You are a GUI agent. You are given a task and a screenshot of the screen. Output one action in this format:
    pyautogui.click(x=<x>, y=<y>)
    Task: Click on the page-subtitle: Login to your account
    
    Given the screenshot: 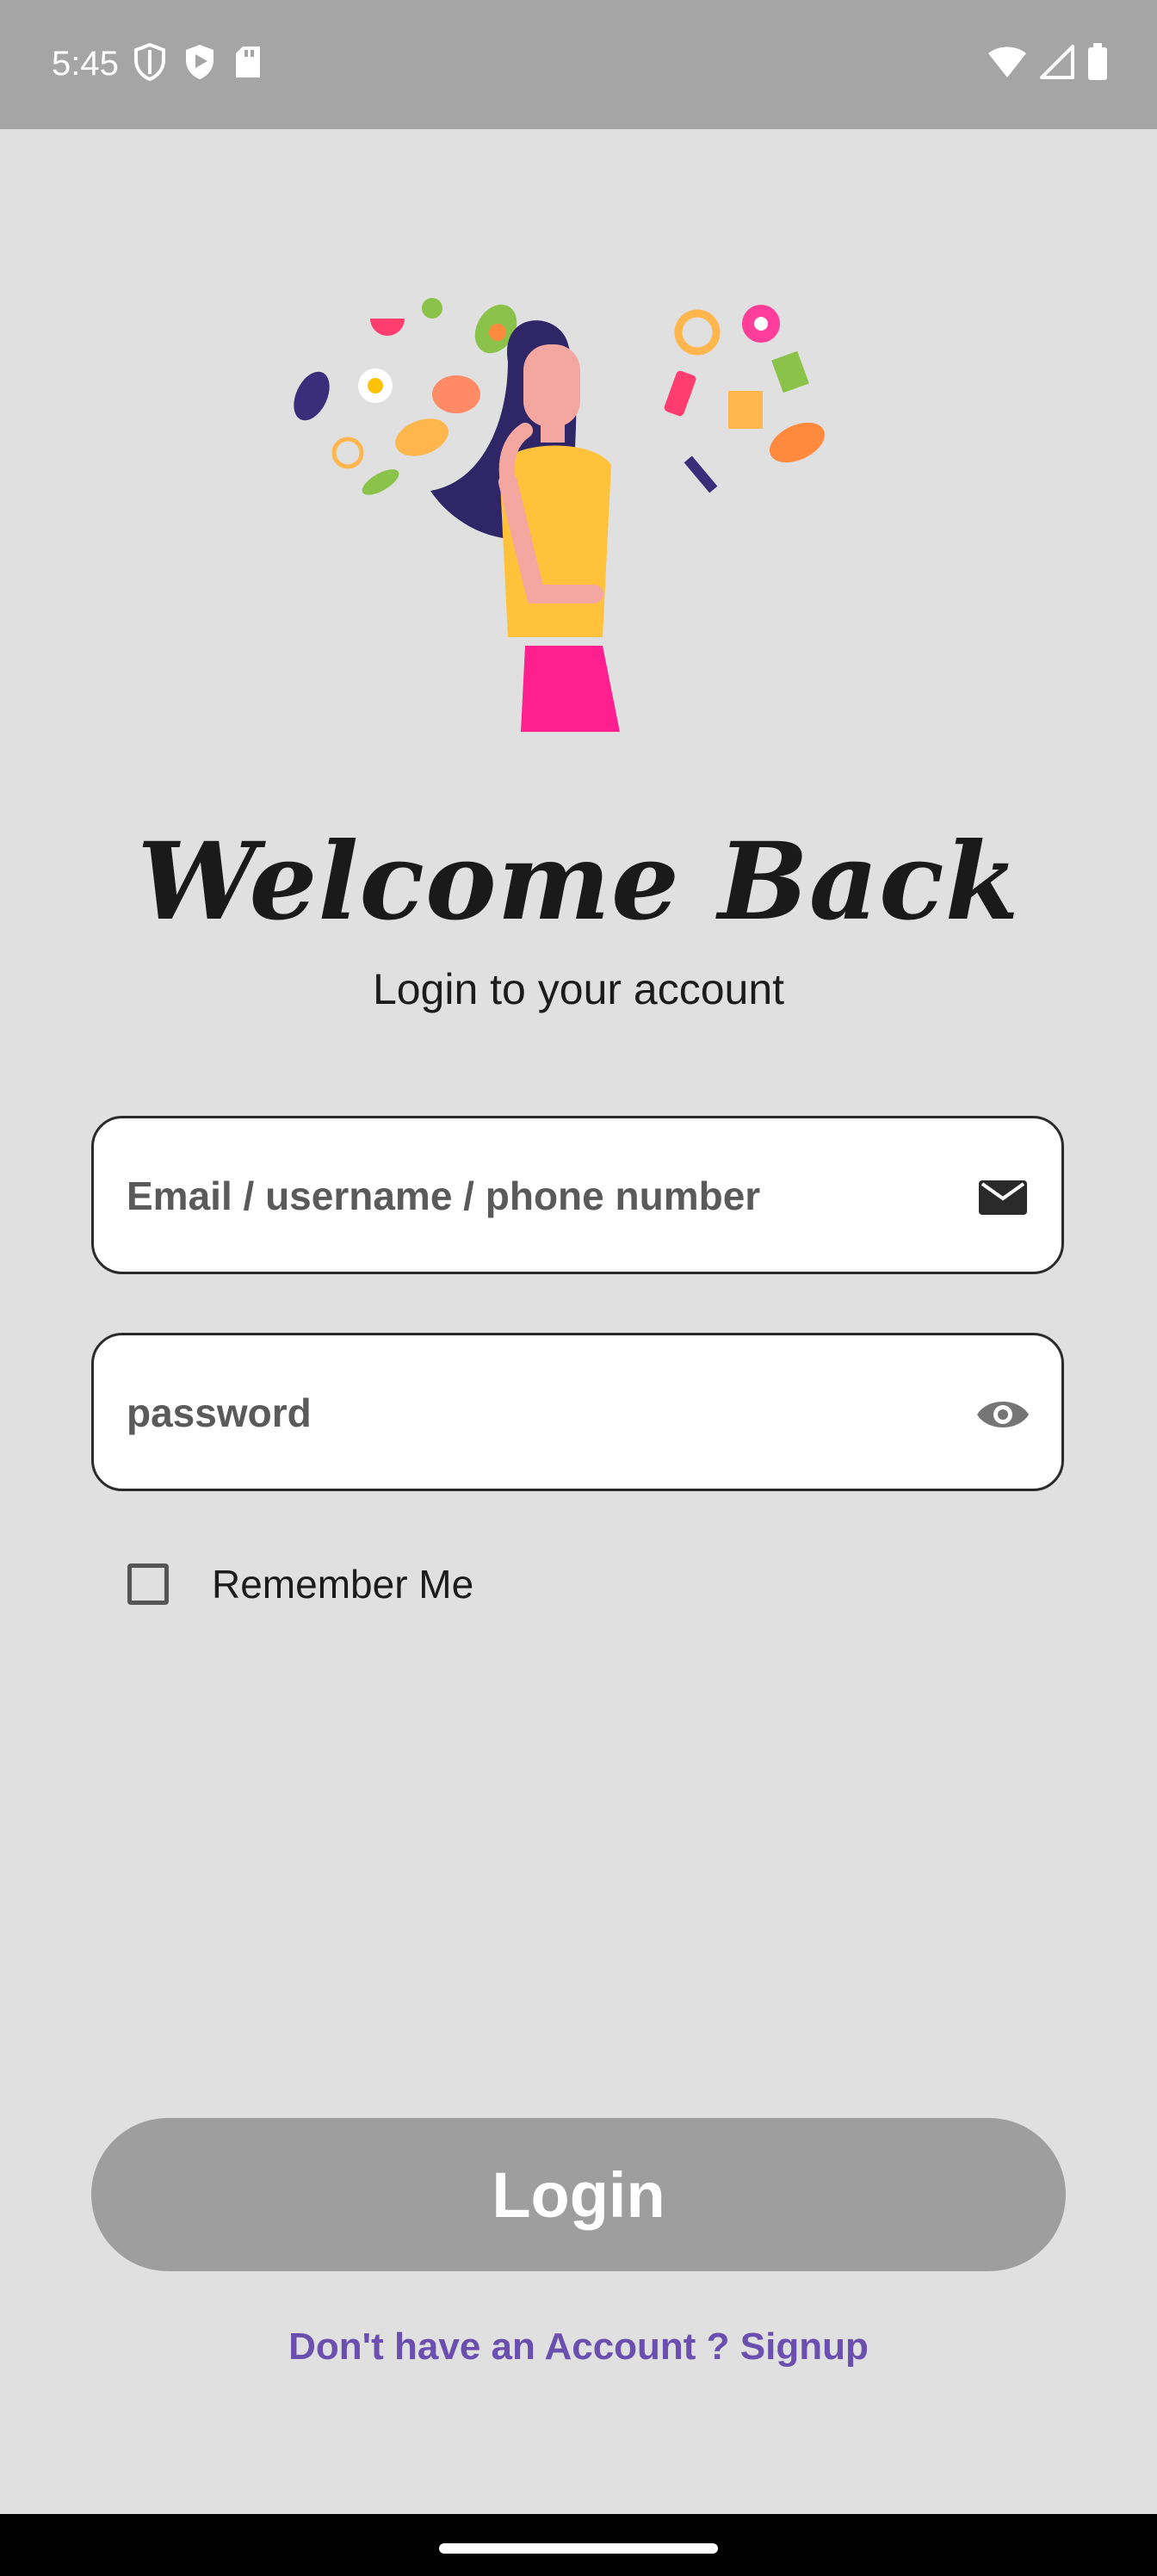 What is the action you would take?
    pyautogui.click(x=579, y=989)
    